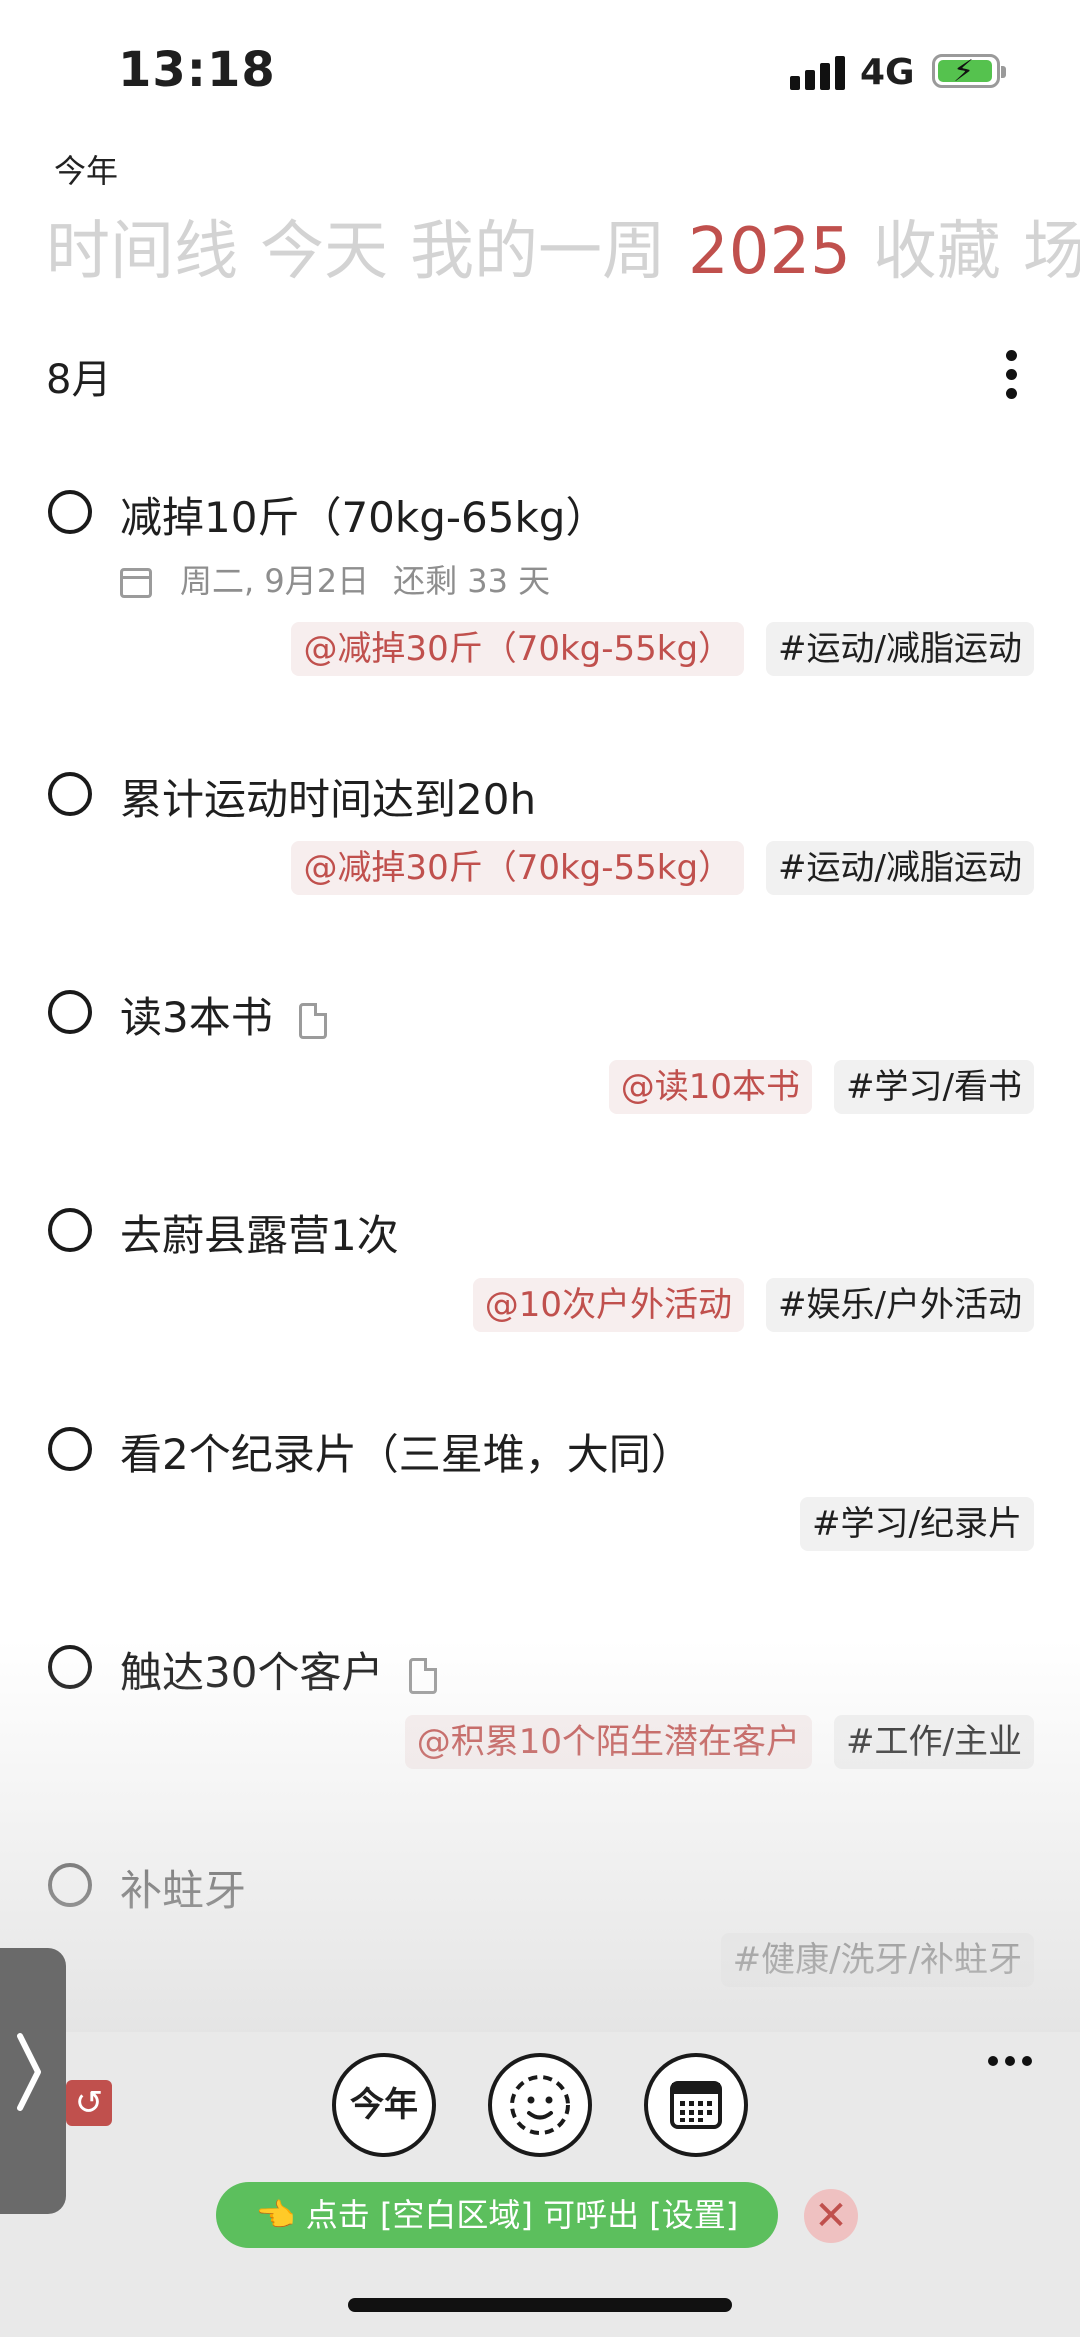 The image size is (1080, 2337). I want to click on tab-my-week: 我的一周, so click(538, 245).